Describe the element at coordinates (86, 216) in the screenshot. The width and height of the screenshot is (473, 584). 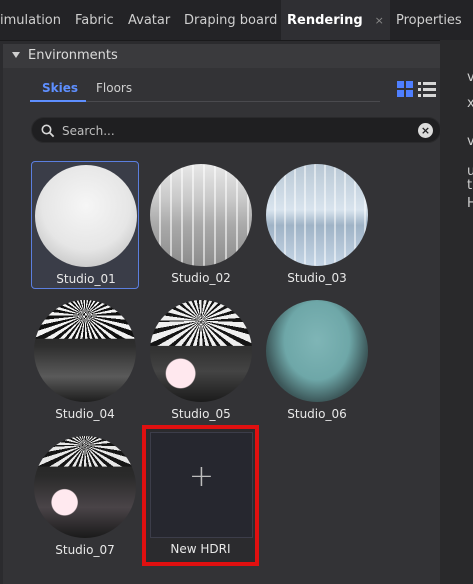
I see `studio-01-thumbnail` at that location.